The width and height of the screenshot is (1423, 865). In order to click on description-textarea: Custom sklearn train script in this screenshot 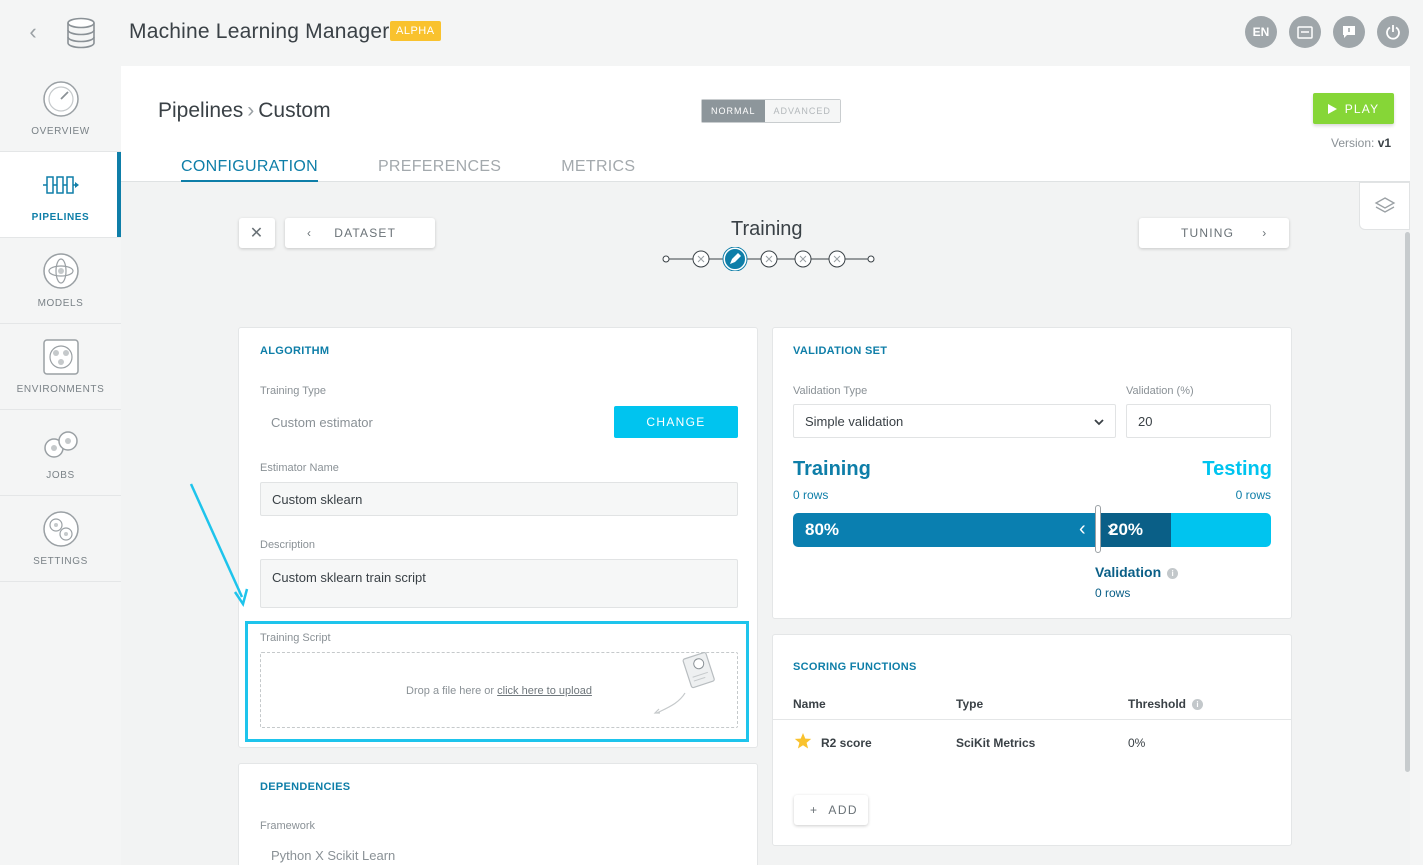, I will do `click(499, 583)`.